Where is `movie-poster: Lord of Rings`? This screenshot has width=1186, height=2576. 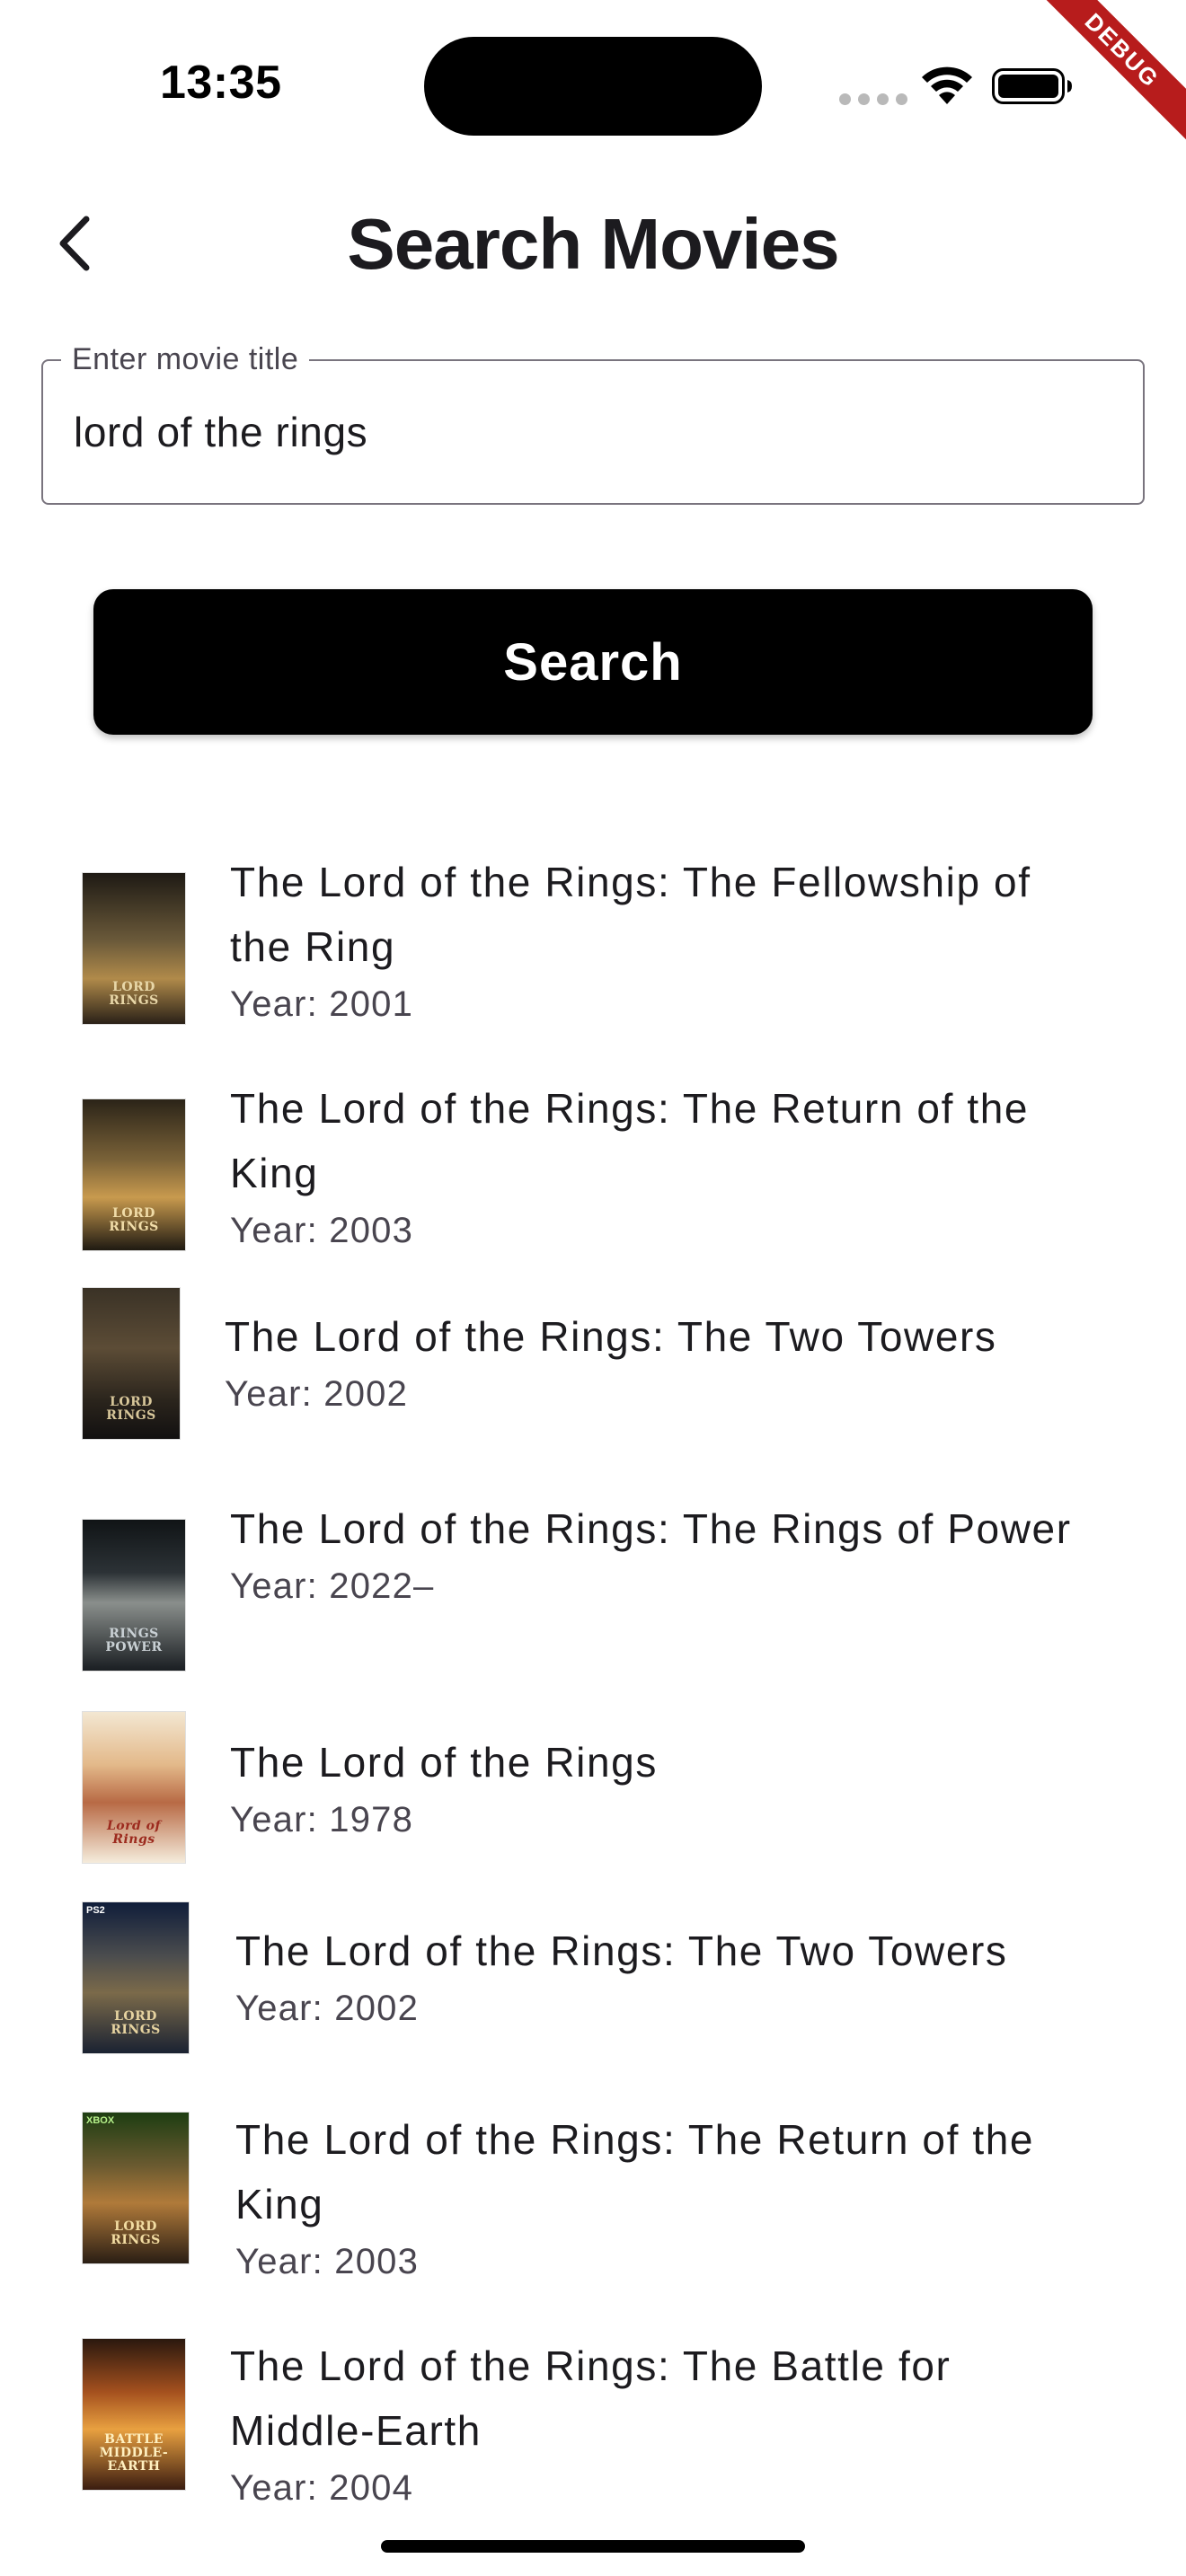 movie-poster: Lord of Rings is located at coordinates (134, 1787).